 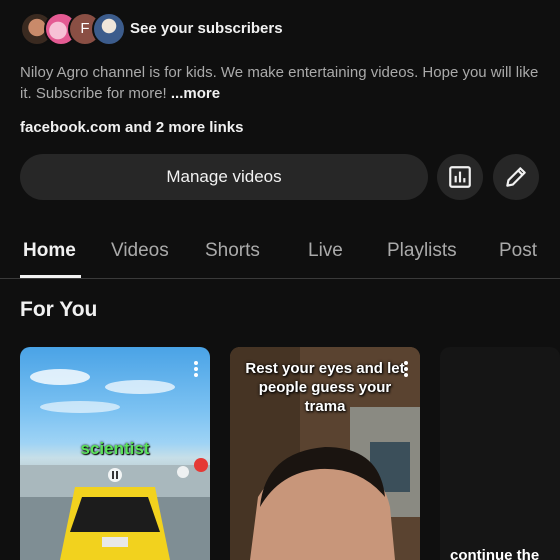 What do you see at coordinates (518, 251) in the screenshot?
I see `tab-posts: Post` at bounding box center [518, 251].